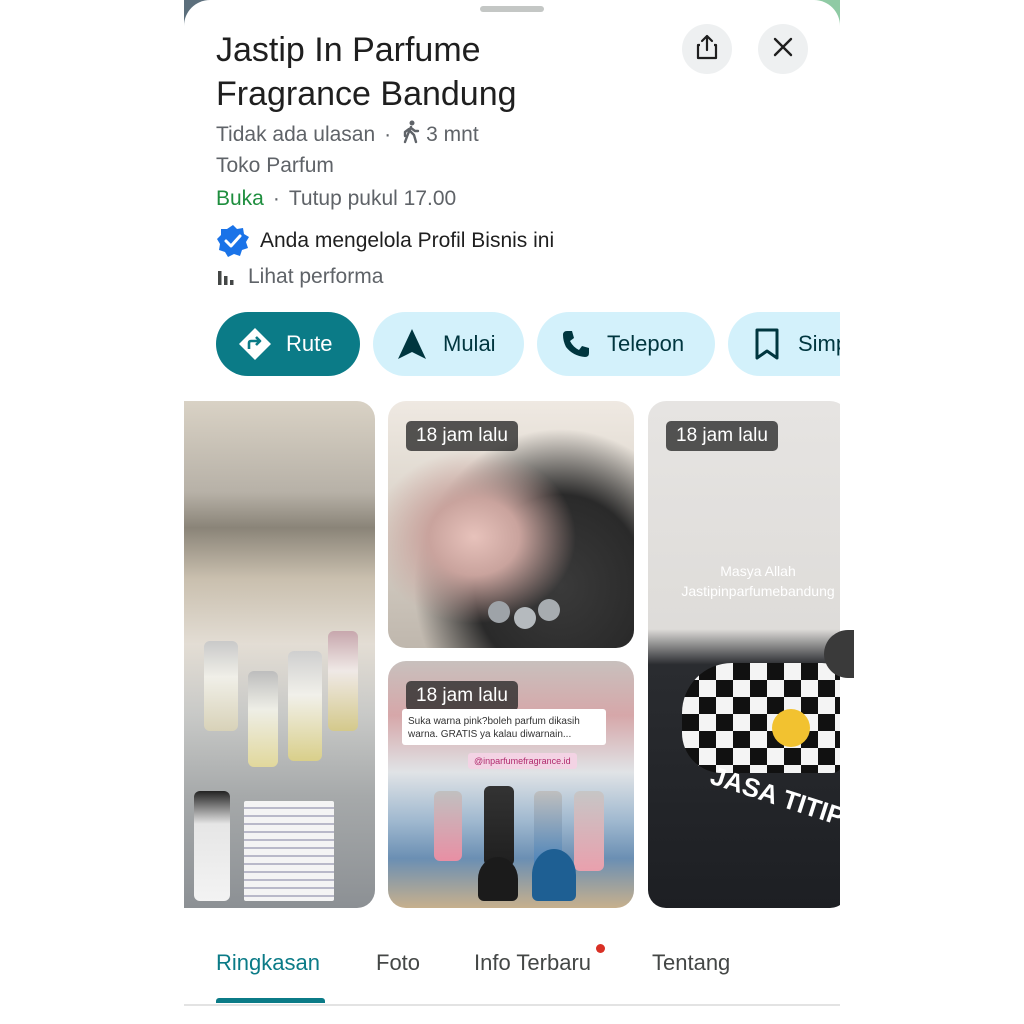  What do you see at coordinates (758, 571) in the screenshot?
I see `overlay-line1: Masya Allah` at bounding box center [758, 571].